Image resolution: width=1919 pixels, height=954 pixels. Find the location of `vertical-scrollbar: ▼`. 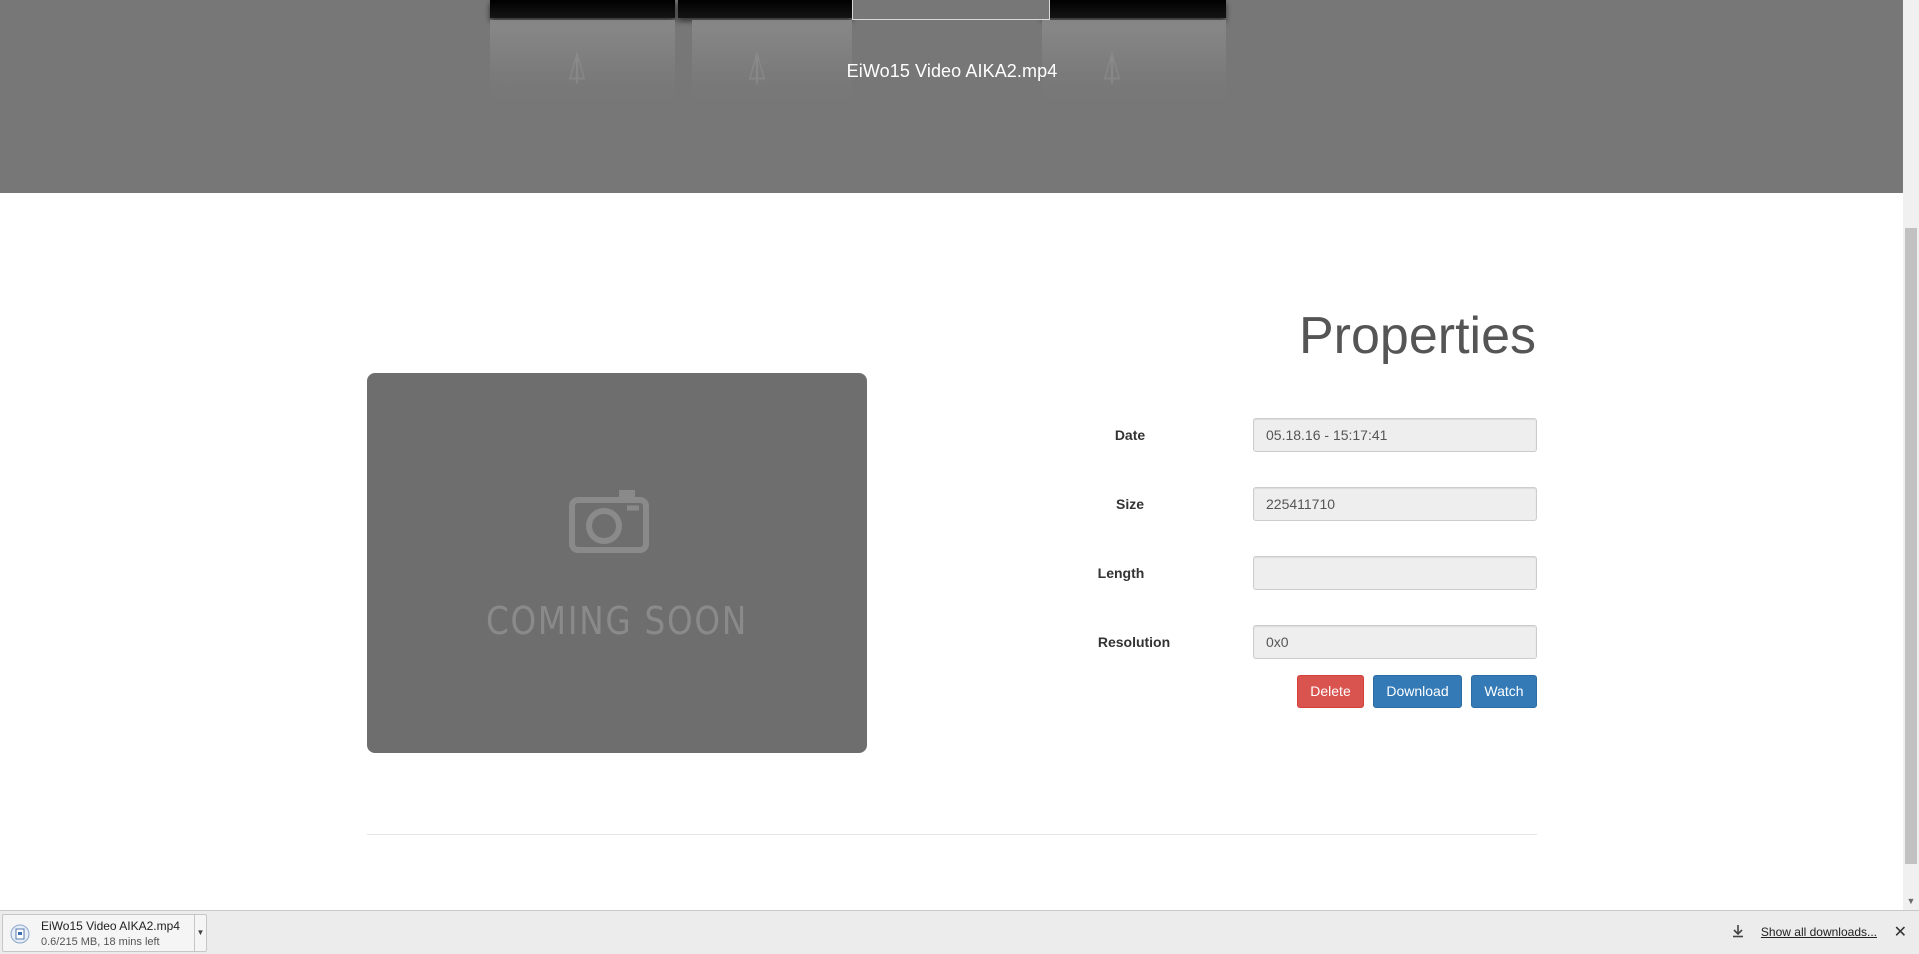

vertical-scrollbar: ▼ is located at coordinates (1911, 455).